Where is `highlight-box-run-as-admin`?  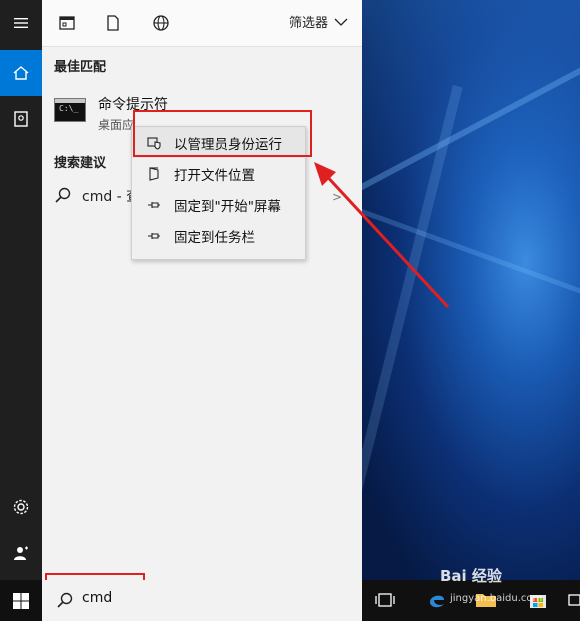 highlight-box-run-as-admin is located at coordinates (222, 133).